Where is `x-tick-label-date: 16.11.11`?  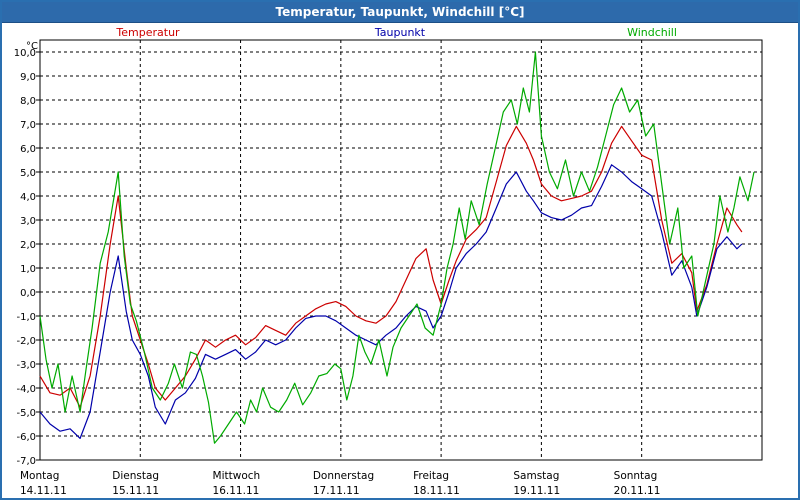
x-tick-label-date: 16.11.11 is located at coordinates (236, 491).